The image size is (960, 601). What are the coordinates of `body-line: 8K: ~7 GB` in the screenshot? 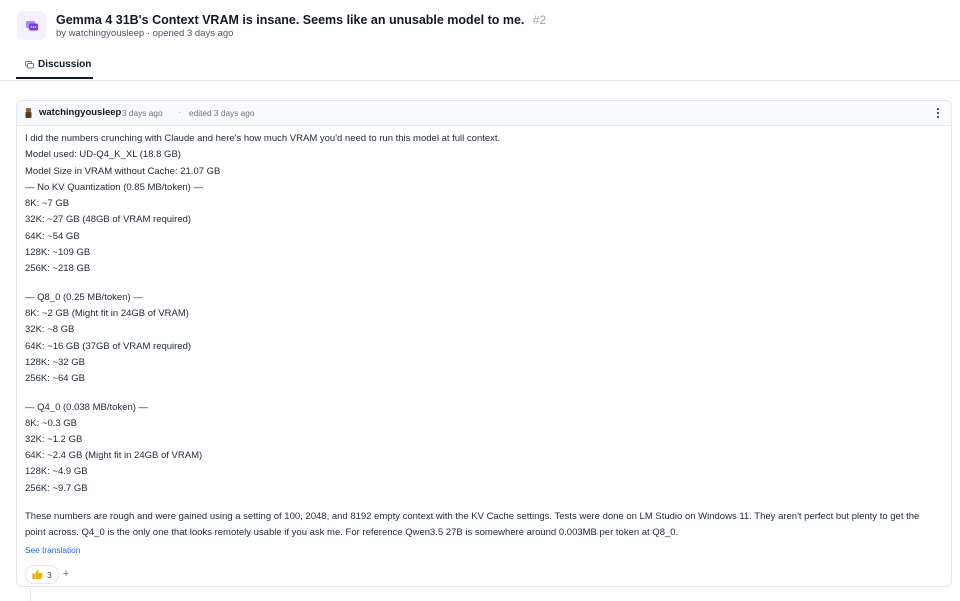 It's located at (47, 203).